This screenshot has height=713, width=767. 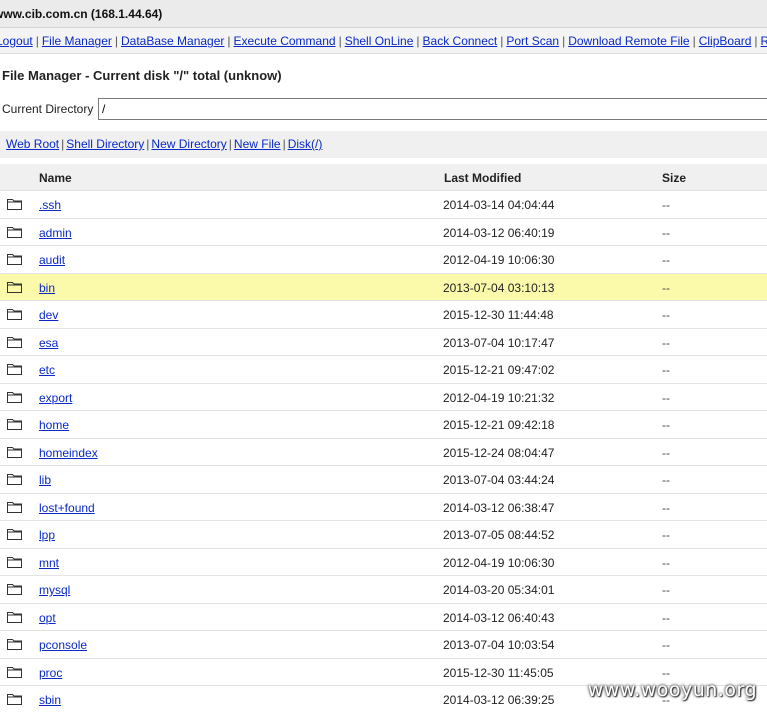 I want to click on menu-item-logout: Logout, so click(x=16, y=41).